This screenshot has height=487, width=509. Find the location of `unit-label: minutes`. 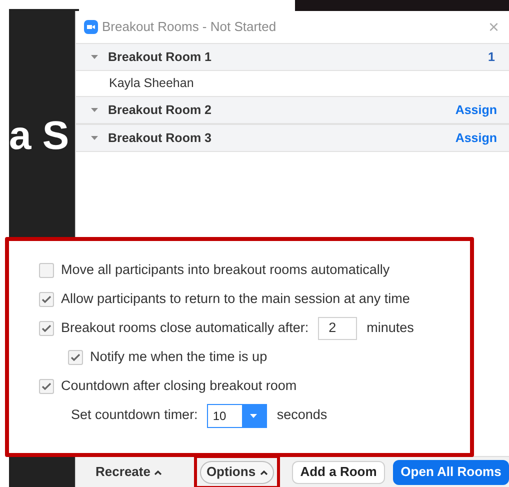

unit-label: minutes is located at coordinates (390, 328).